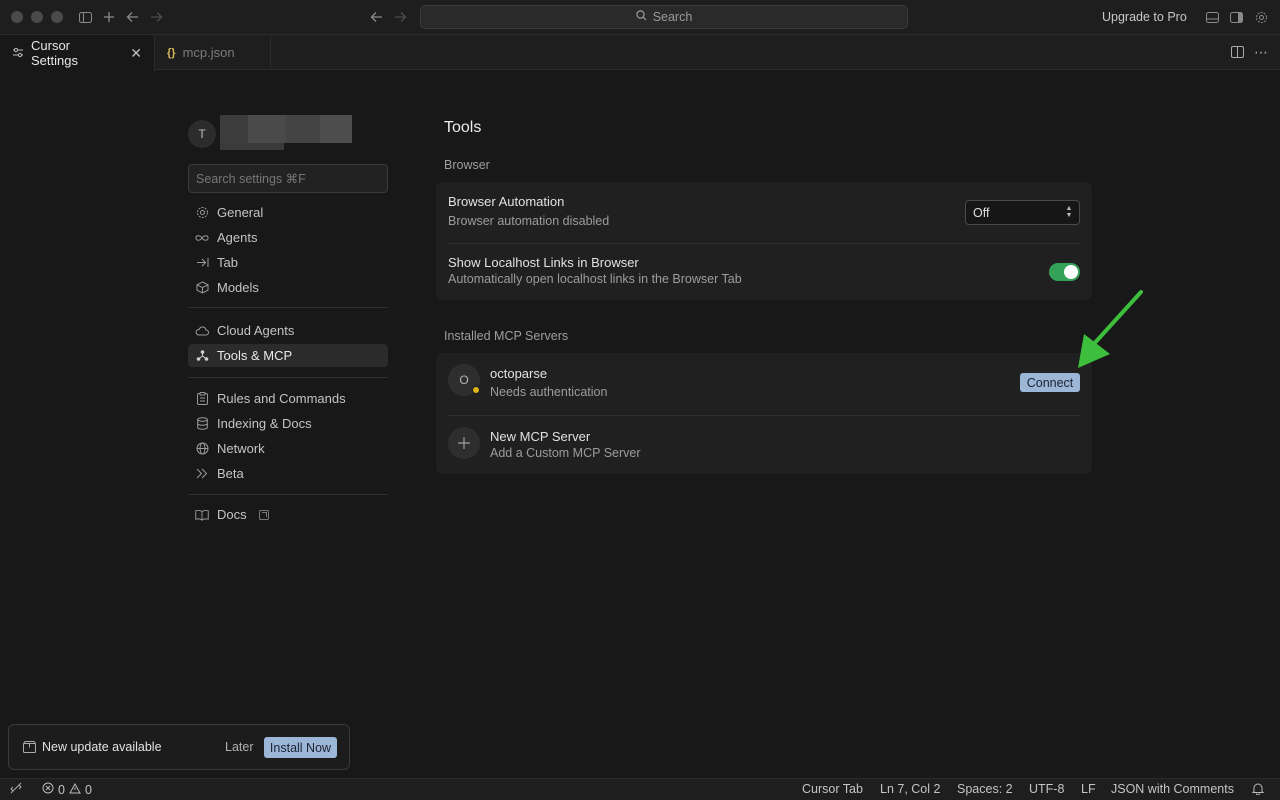  Describe the element at coordinates (464, 443) in the screenshot. I see `plus-icon` at that location.